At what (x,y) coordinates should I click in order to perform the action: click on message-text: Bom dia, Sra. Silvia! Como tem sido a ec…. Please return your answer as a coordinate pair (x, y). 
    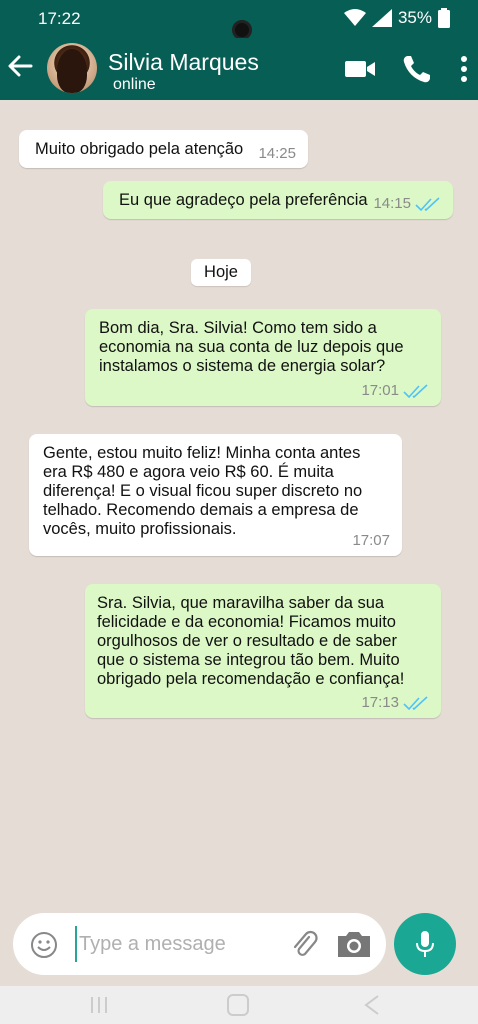
    Looking at the image, I should click on (251, 347).